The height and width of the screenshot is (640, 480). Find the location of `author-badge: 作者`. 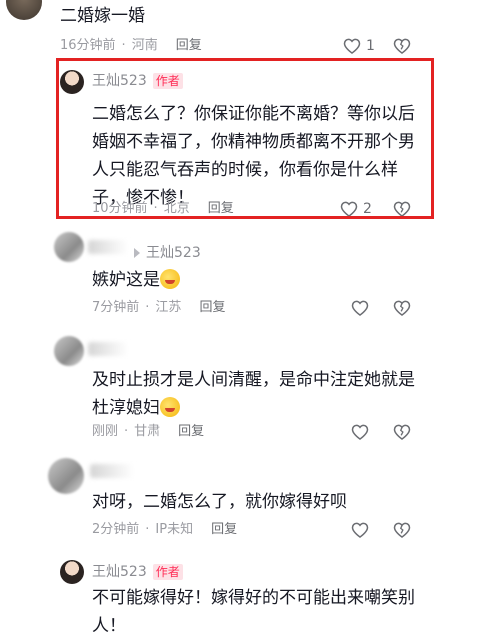

author-badge: 作者 is located at coordinates (167, 572).